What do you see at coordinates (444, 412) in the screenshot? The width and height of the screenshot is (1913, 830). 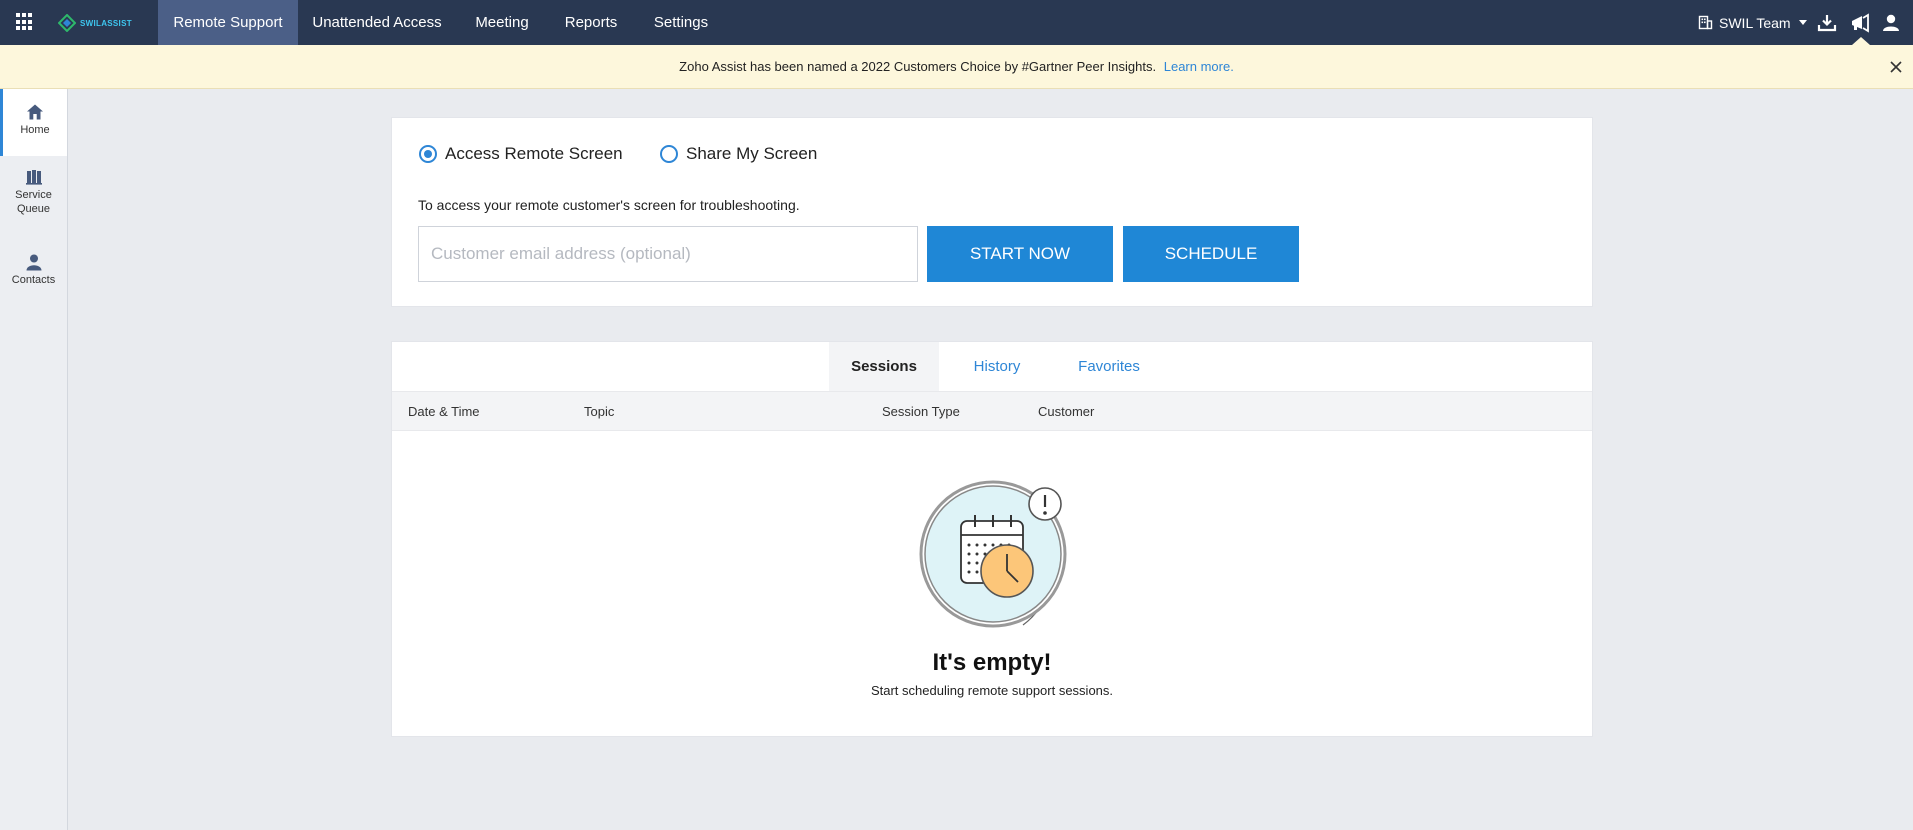 I see `column-date-time: Date & Time` at bounding box center [444, 412].